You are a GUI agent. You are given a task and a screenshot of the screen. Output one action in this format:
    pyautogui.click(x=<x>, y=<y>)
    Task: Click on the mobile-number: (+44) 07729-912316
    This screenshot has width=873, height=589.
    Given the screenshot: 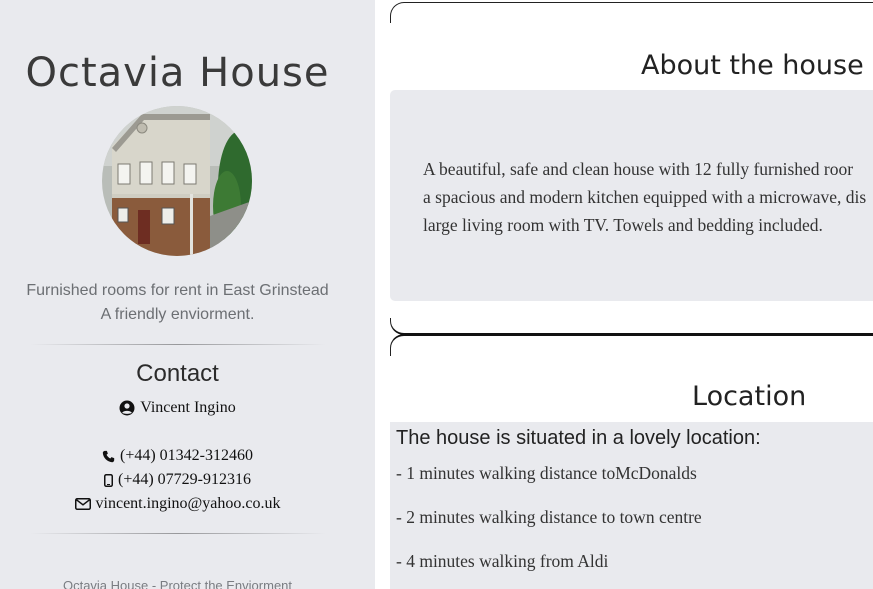 What is the action you would take?
    pyautogui.click(x=184, y=480)
    